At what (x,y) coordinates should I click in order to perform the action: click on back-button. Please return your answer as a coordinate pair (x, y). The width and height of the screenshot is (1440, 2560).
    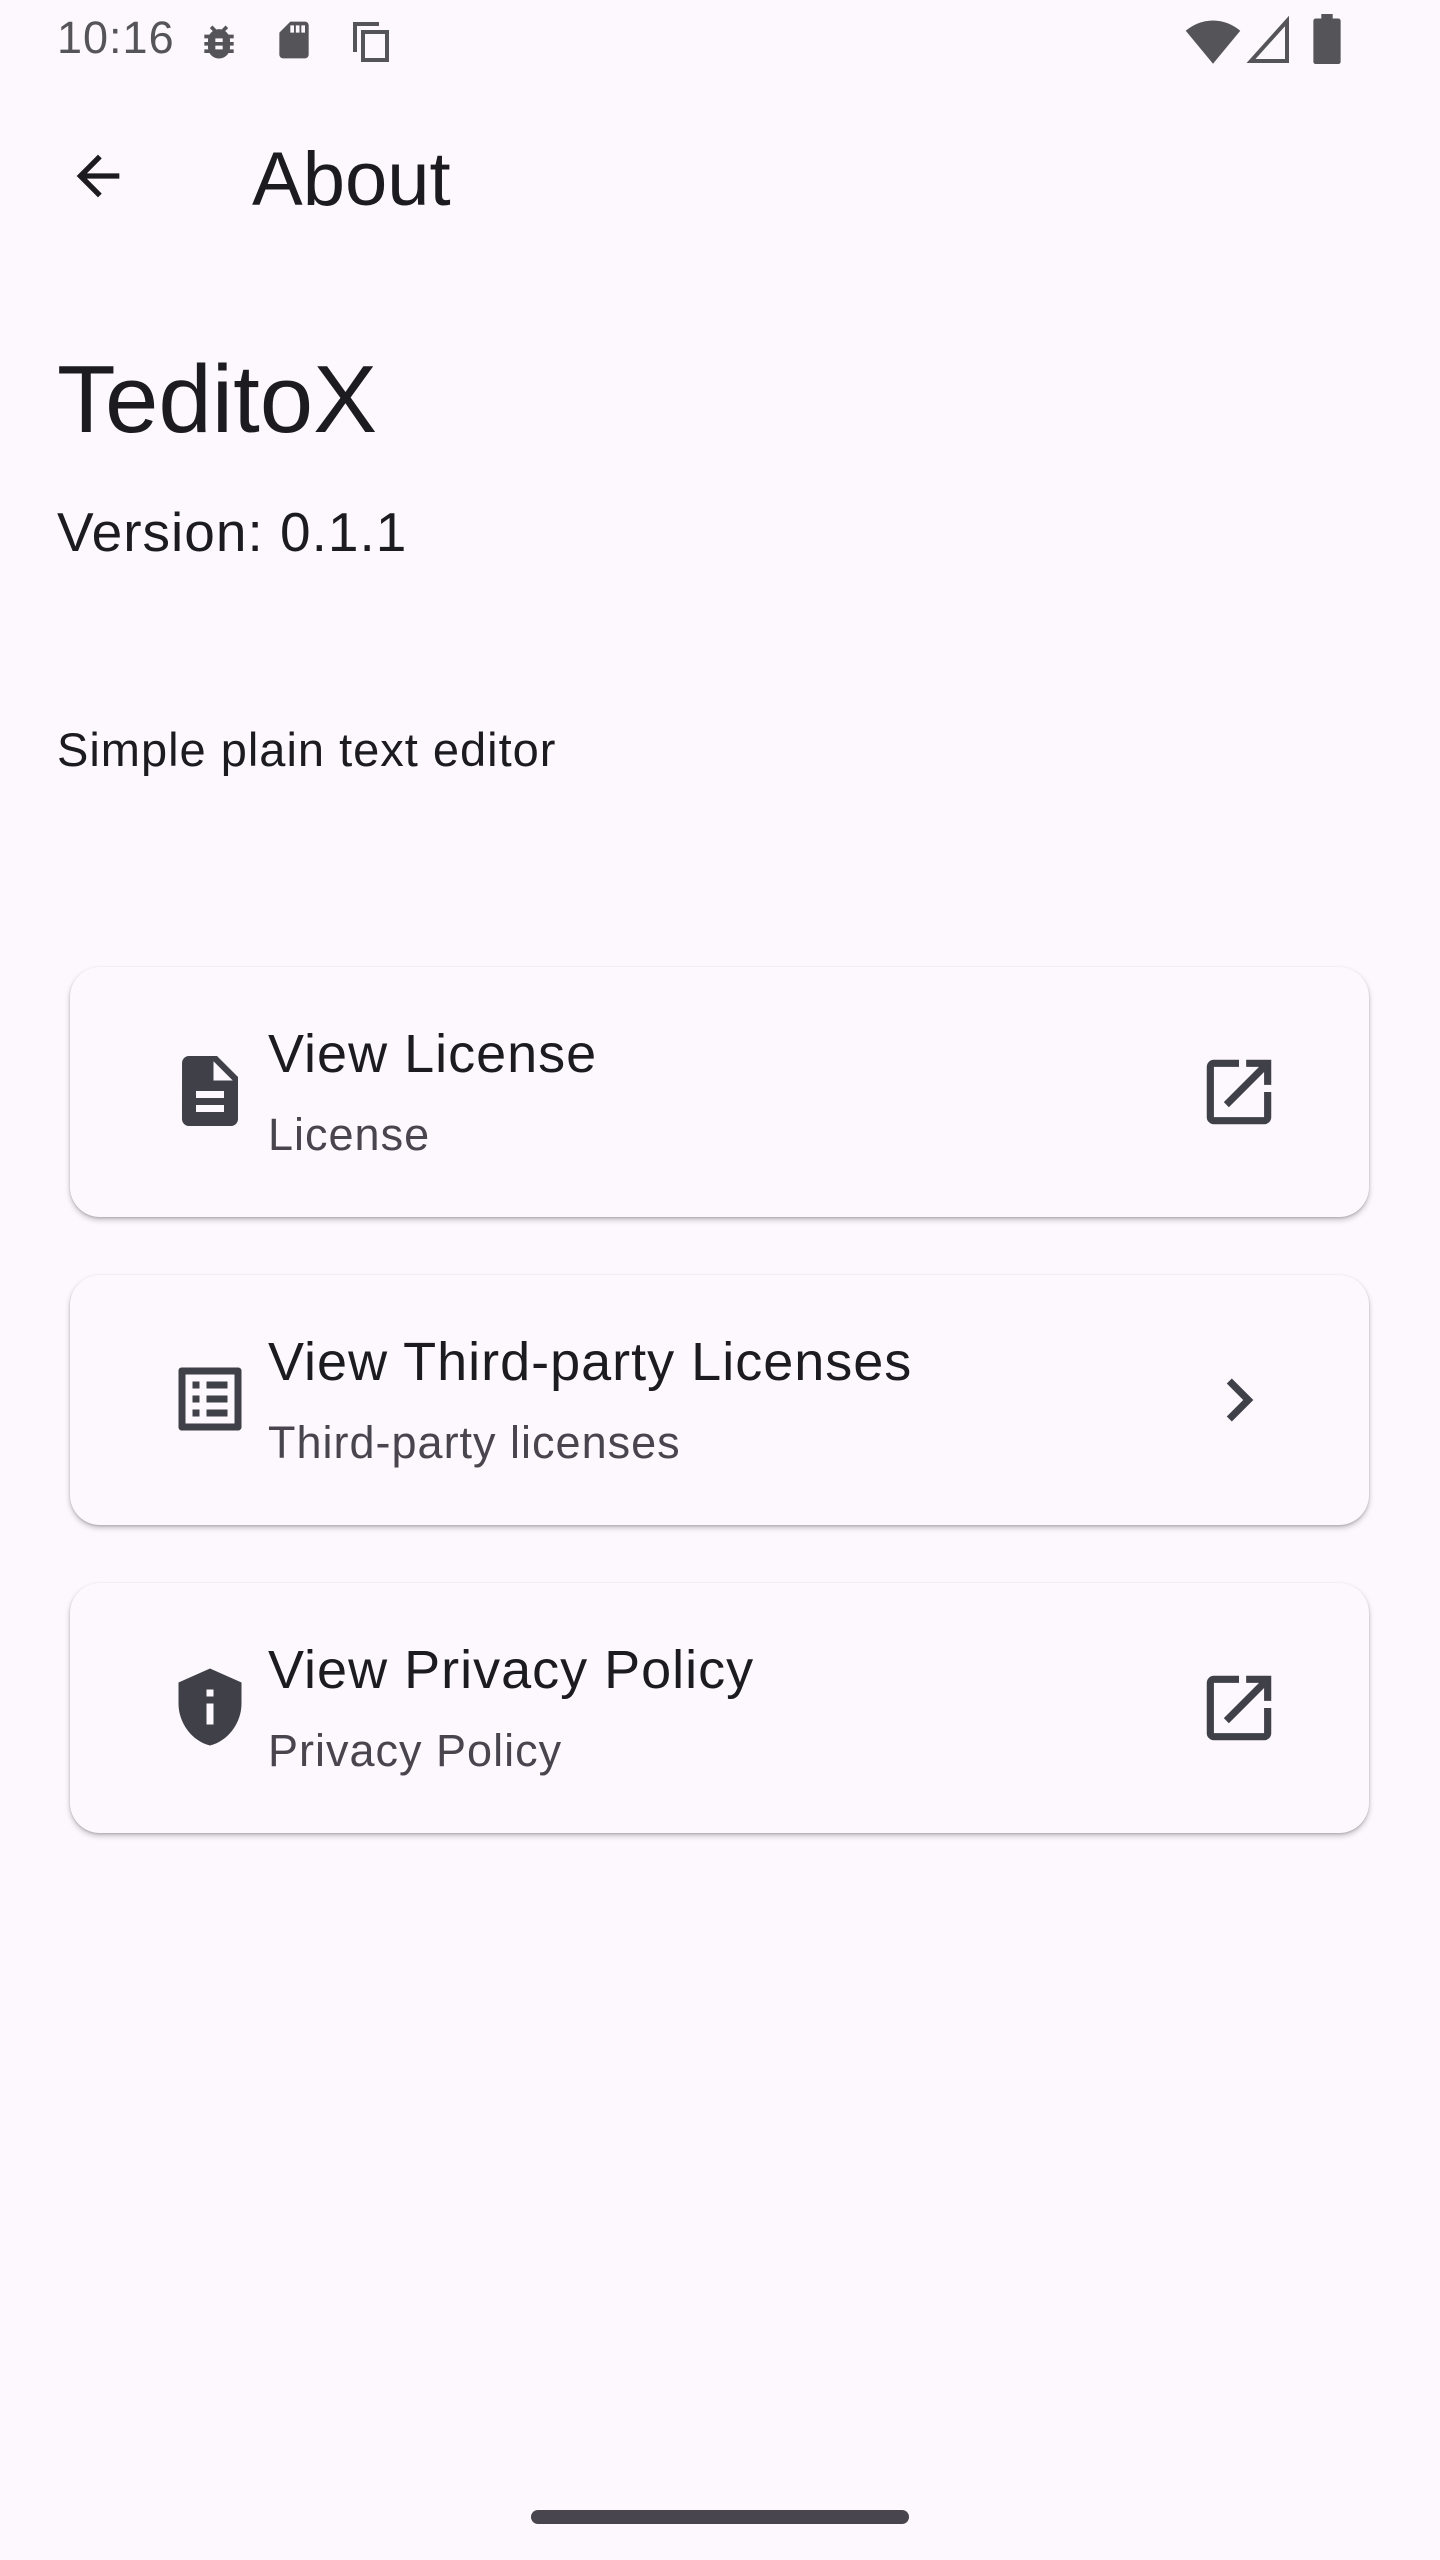
    Looking at the image, I should click on (98, 176).